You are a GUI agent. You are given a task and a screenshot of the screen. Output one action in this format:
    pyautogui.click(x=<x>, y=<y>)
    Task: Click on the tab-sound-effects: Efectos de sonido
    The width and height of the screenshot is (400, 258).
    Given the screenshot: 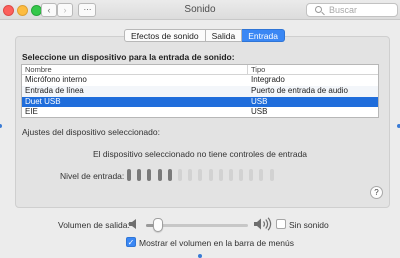 What is the action you would take?
    pyautogui.click(x=165, y=35)
    